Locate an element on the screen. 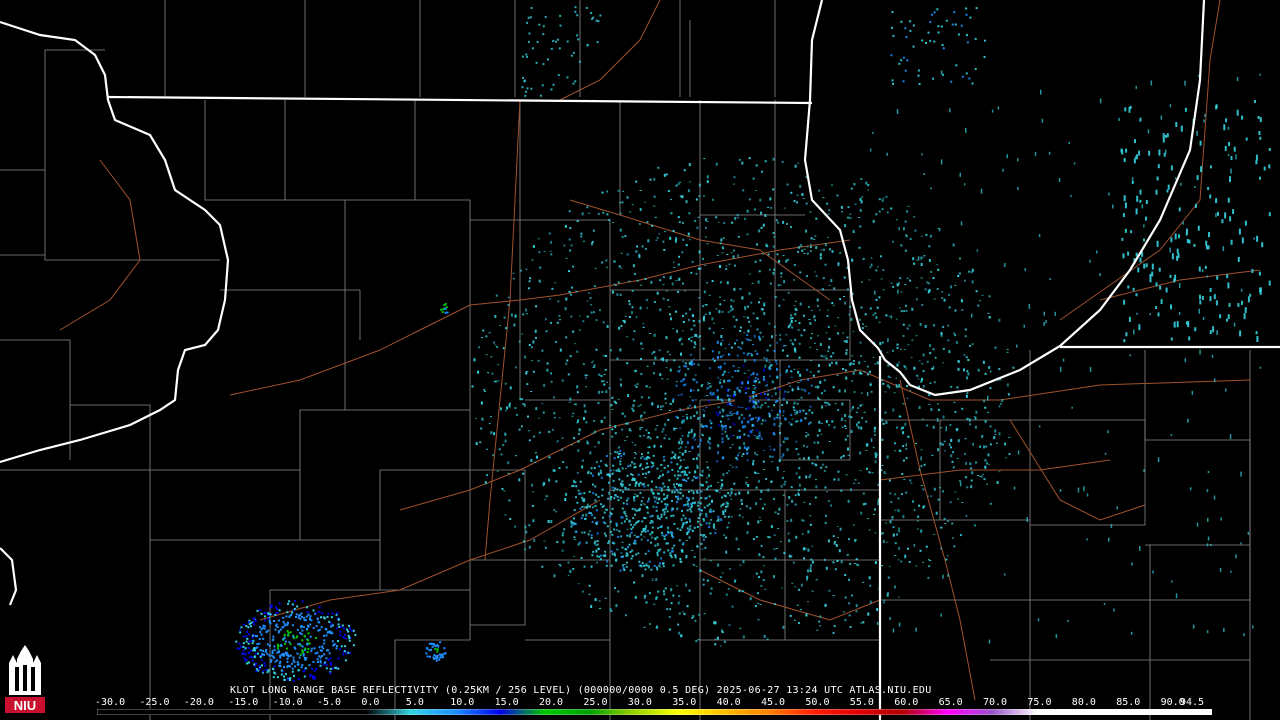  colorbar-tick: 50.0 is located at coordinates (817, 702).